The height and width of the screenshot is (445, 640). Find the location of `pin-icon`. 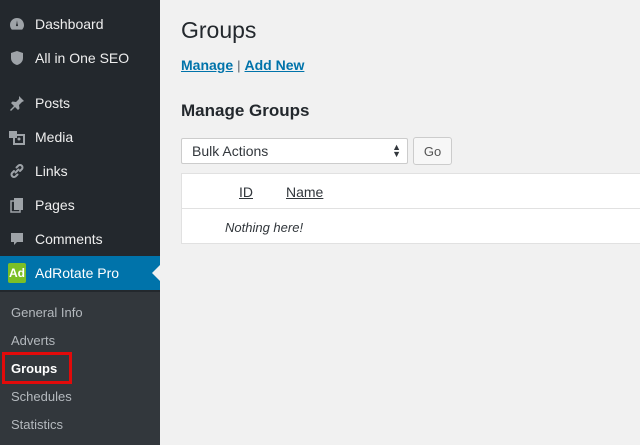

pin-icon is located at coordinates (17, 103).